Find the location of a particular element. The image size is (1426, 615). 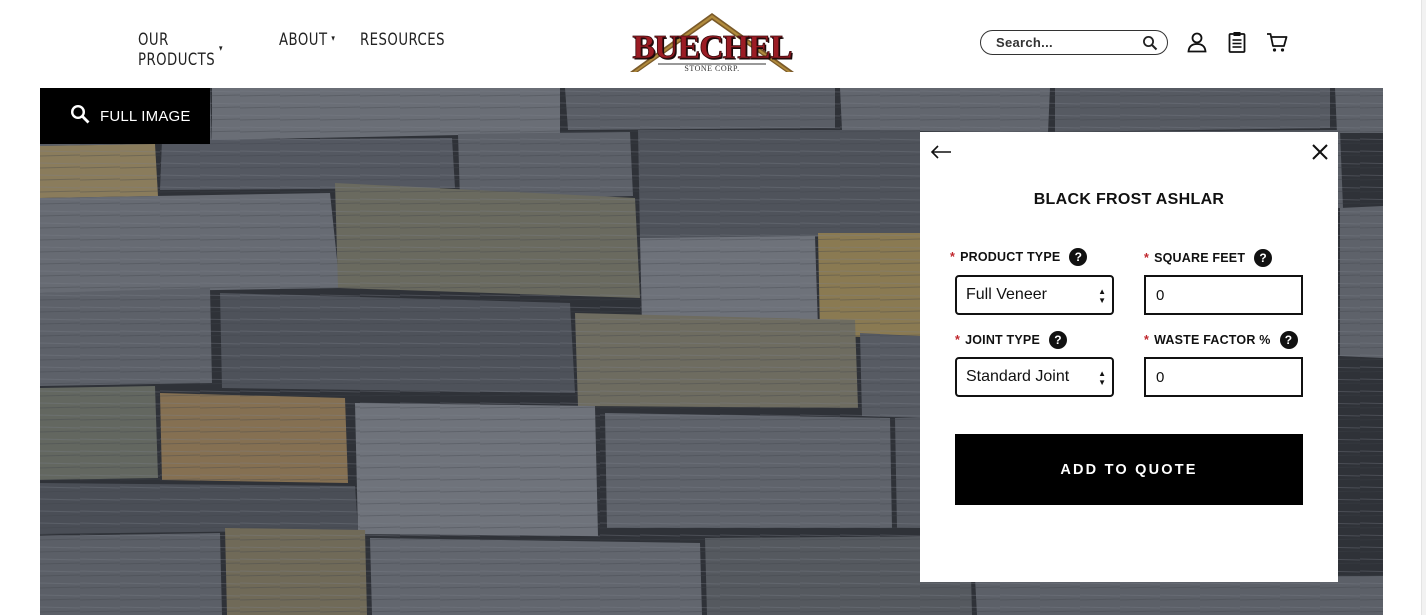

logo-graphic: BUECHEL BUECHEL STONE CORP. is located at coordinates (712, 43).